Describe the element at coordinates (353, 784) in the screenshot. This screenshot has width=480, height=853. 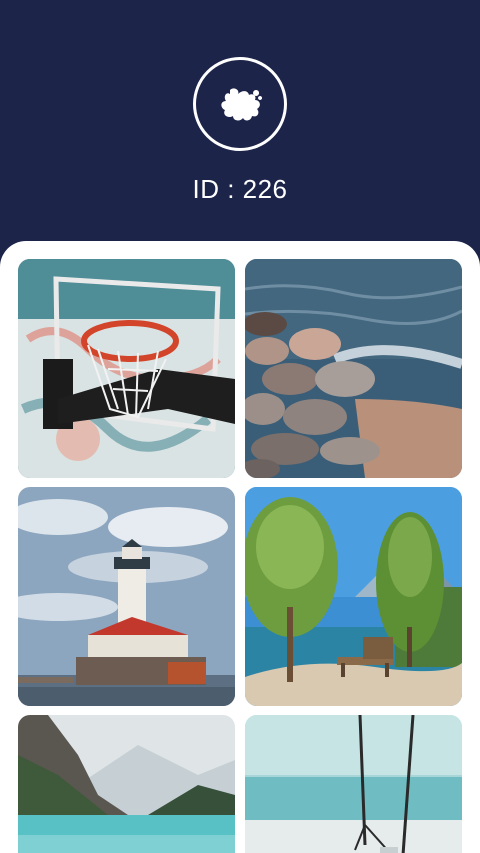
I see `gallery-image-beach-swing` at that location.